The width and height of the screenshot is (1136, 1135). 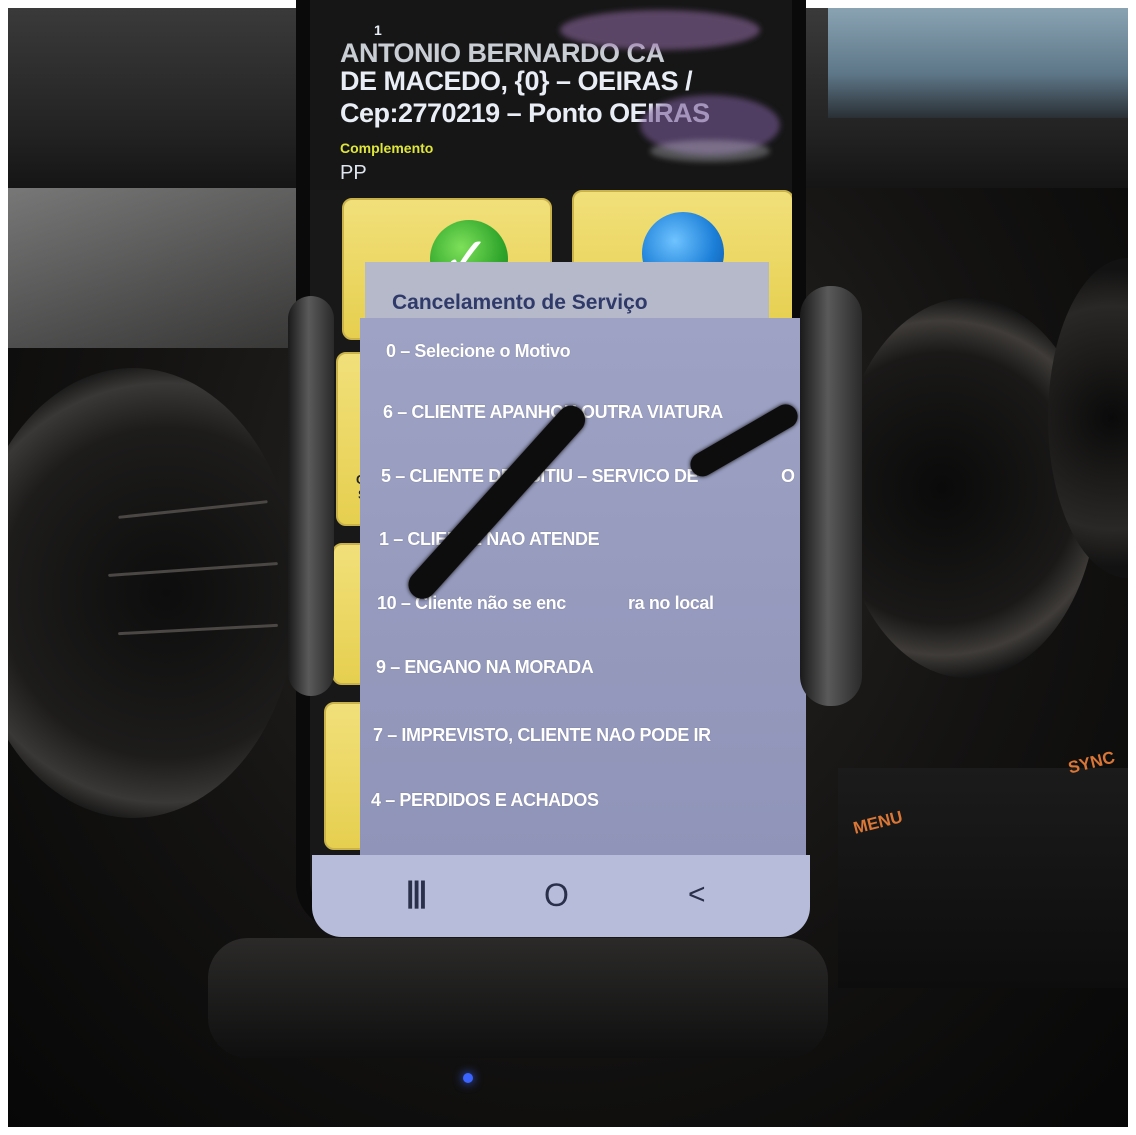 What do you see at coordinates (831, 496) in the screenshot?
I see `holder-right-arm` at bounding box center [831, 496].